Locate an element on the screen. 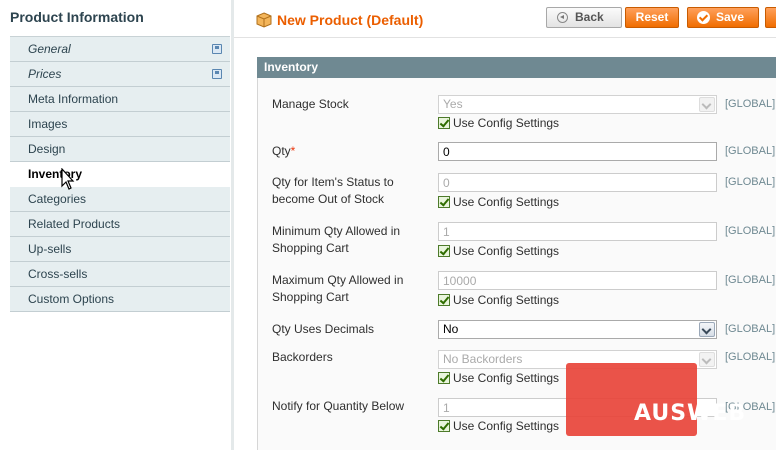 Image resolution: width=776 pixels, height=450 pixels. tab-up-sells: Up-sells is located at coordinates (120, 249).